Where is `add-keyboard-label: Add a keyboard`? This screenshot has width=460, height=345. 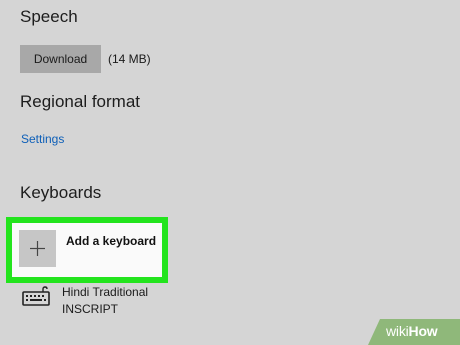
add-keyboard-label: Add a keyboard is located at coordinates (111, 241).